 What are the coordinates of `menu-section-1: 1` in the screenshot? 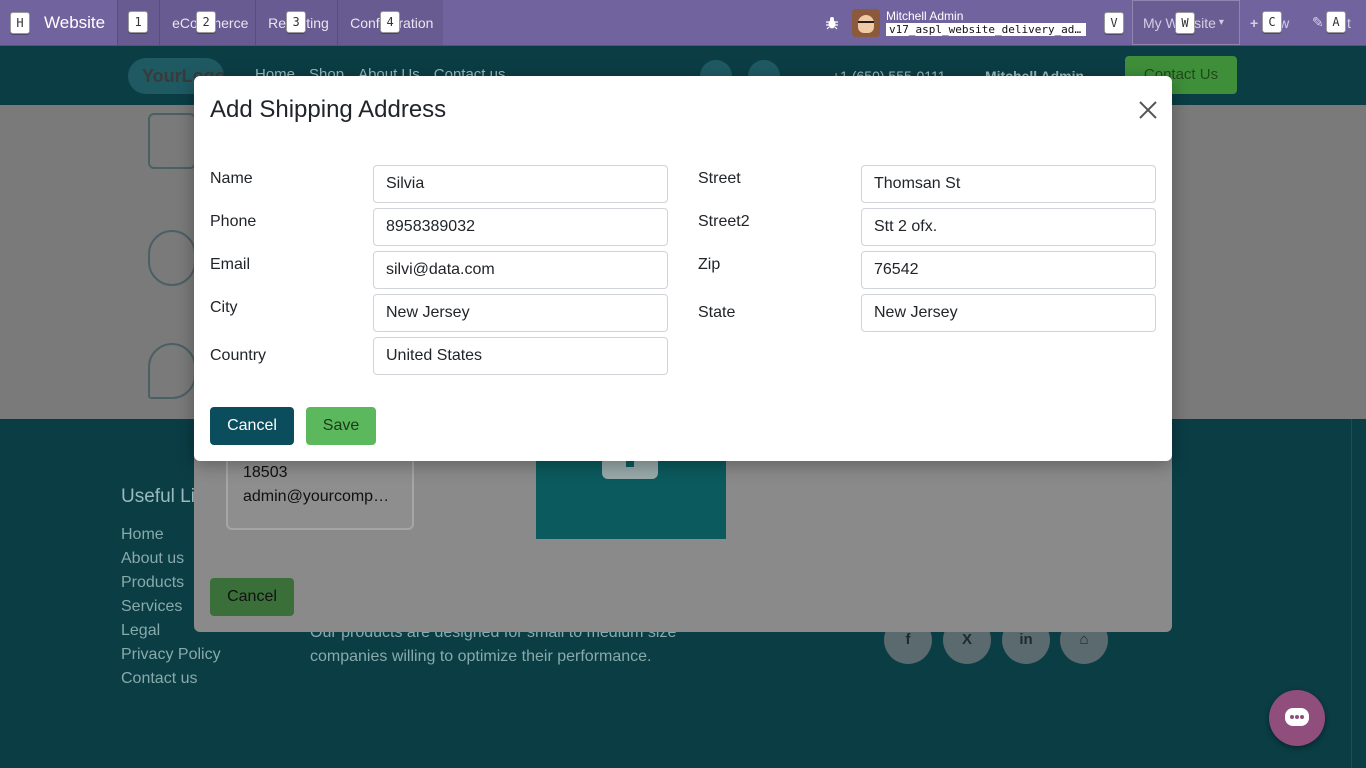 It's located at (138, 22).